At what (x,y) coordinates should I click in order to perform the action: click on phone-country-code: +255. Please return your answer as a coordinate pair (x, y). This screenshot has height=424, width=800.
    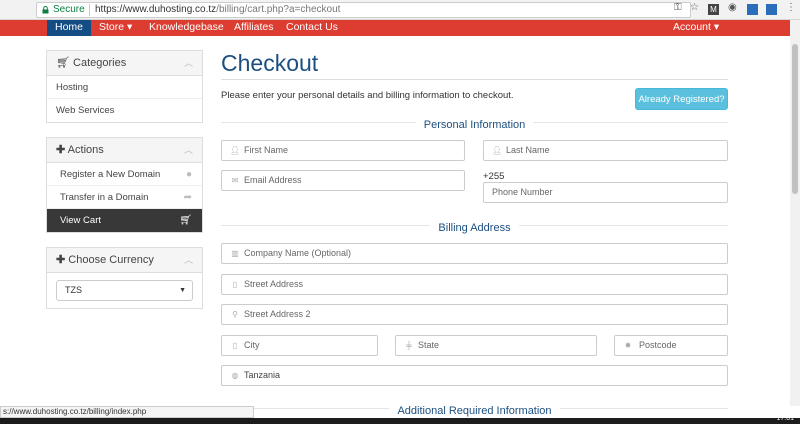
    Looking at the image, I should click on (494, 176).